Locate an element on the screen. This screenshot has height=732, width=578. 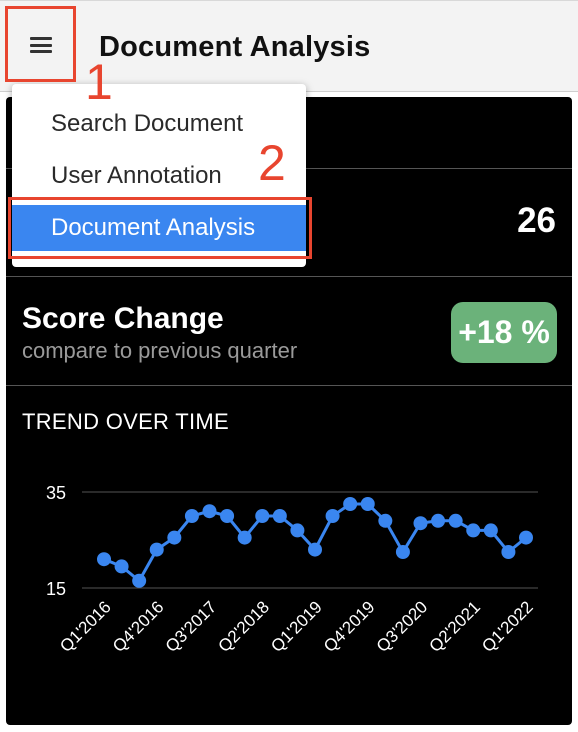
x-tick-label: Q4'2019 is located at coordinates (349, 626).